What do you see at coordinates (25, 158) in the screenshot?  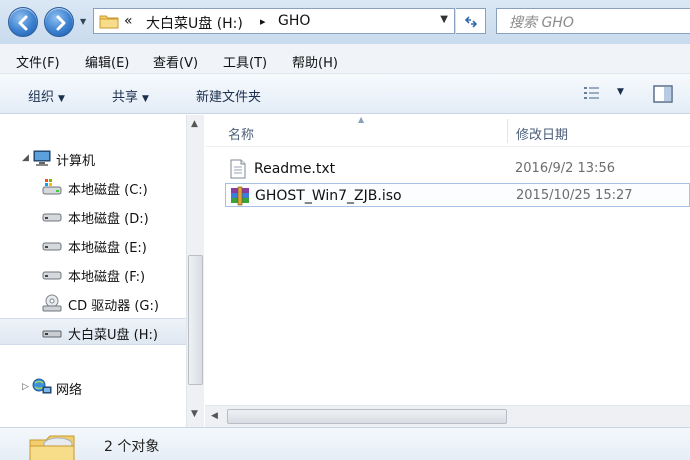 I see `collapse-arrow-icon: ◢` at bounding box center [25, 158].